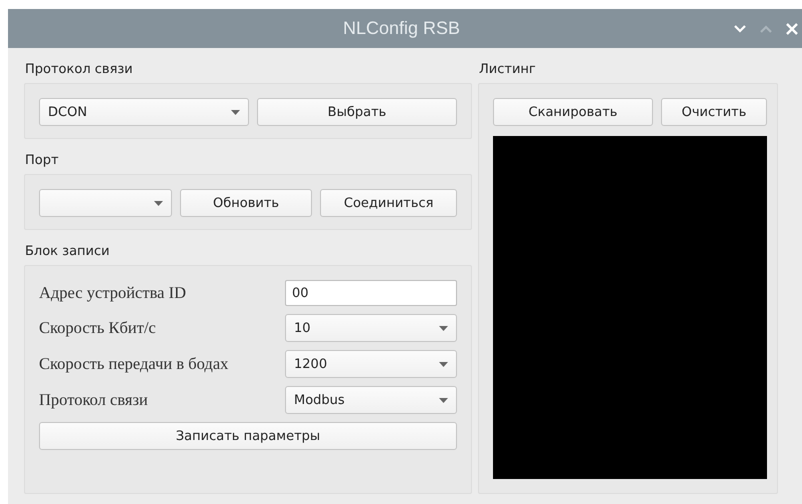 The width and height of the screenshot is (802, 504). Describe the element at coordinates (508, 69) in the screenshot. I see `group-title: Листинг` at that location.